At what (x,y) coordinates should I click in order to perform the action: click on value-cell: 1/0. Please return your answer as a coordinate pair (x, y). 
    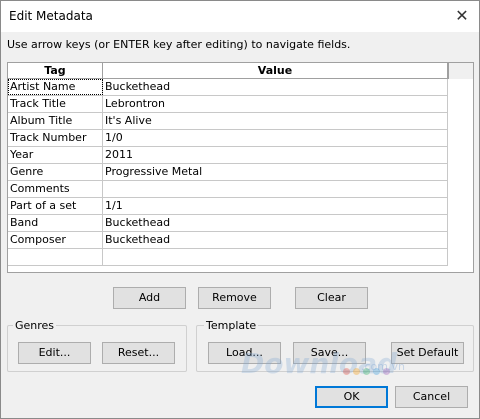
    Looking at the image, I should click on (275, 138).